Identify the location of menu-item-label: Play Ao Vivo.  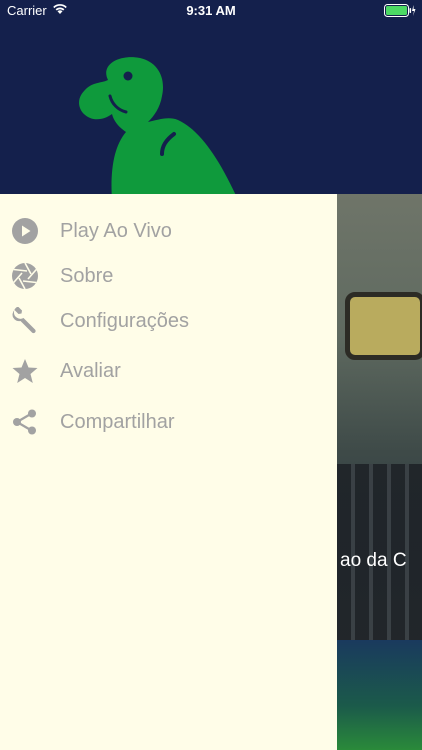
(116, 231).